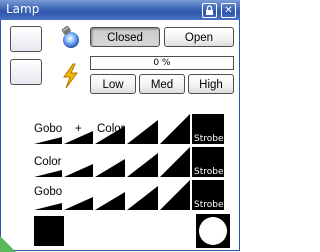  Describe the element at coordinates (49, 231) in the screenshot. I see `black-swatch` at that location.